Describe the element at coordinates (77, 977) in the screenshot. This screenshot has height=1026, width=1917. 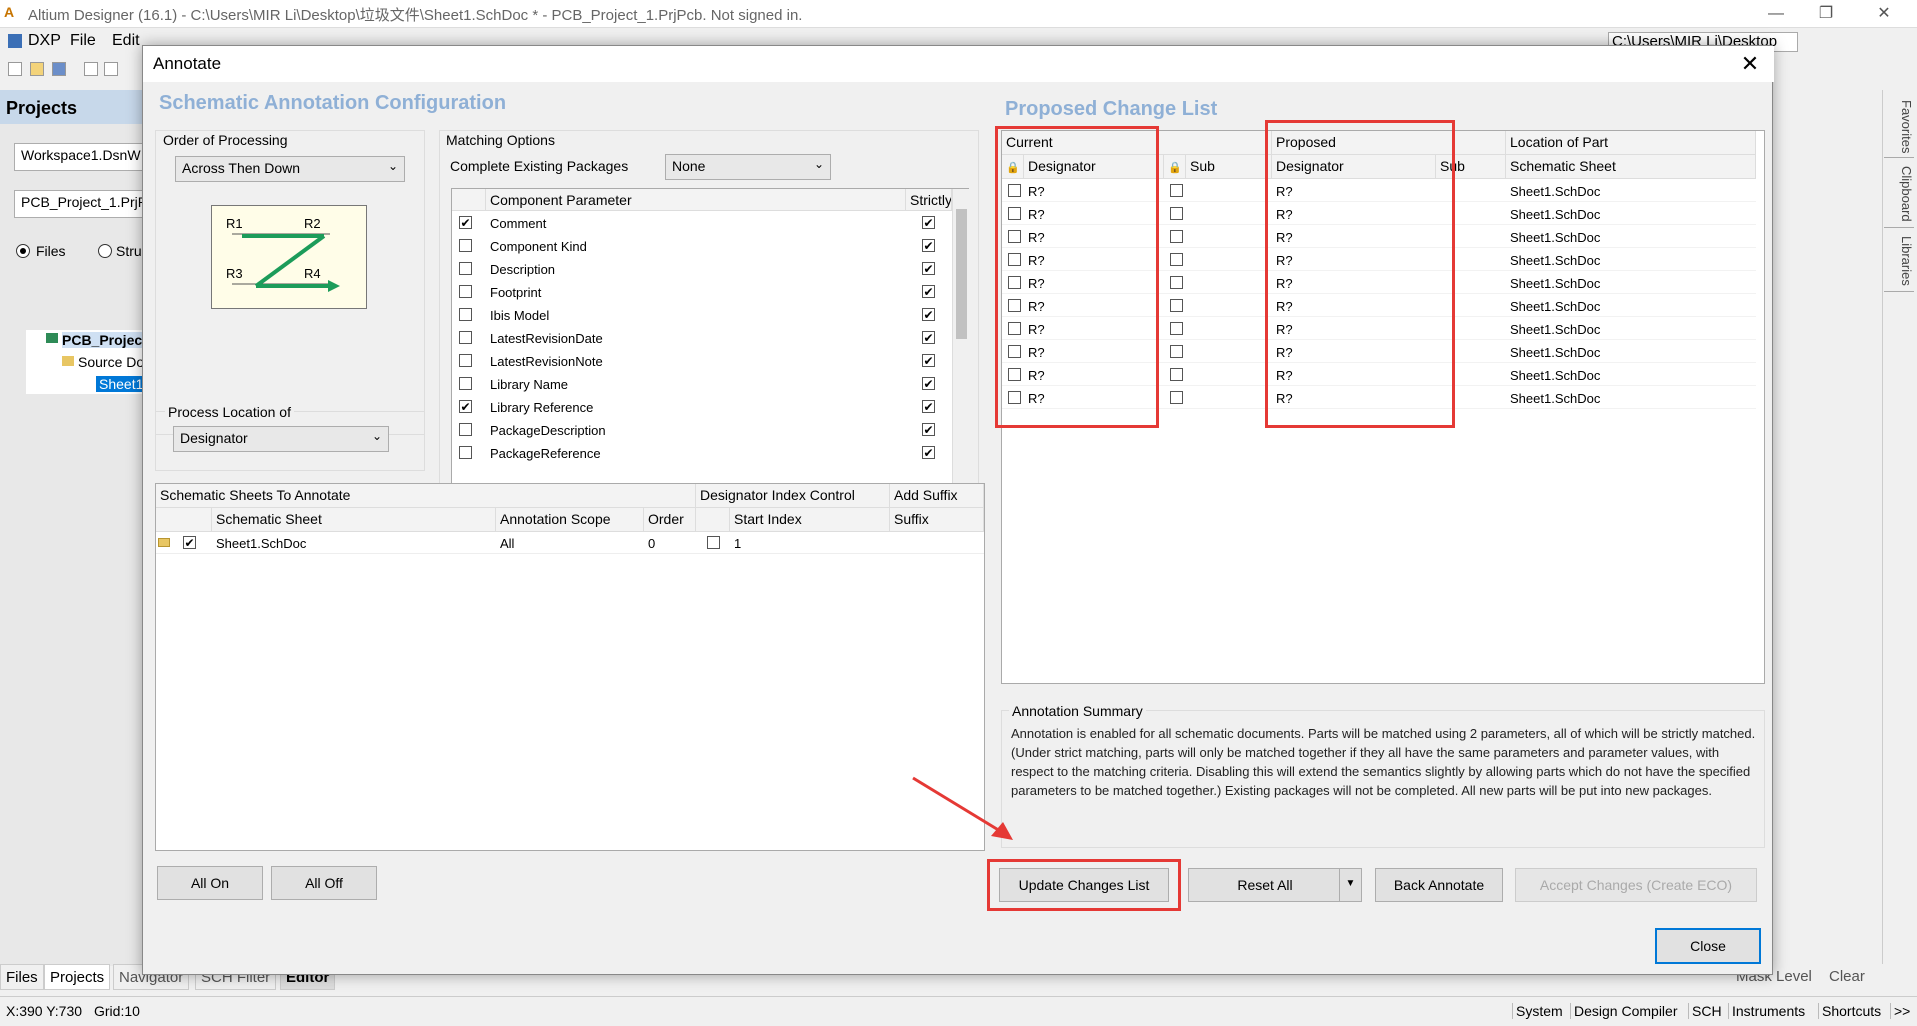
I see `tab-projects: Projects` at that location.